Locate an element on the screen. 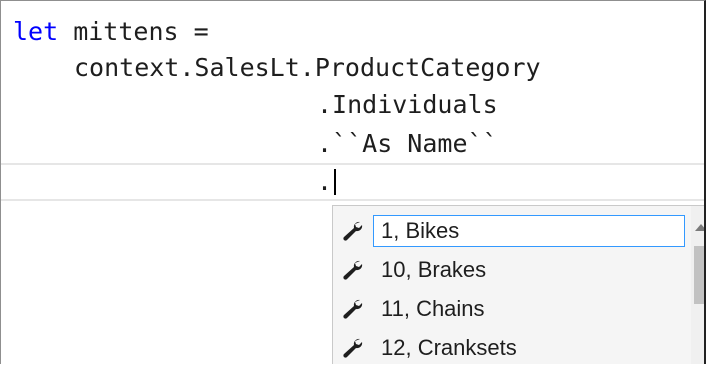  keyword-let: let is located at coordinates (36, 31).